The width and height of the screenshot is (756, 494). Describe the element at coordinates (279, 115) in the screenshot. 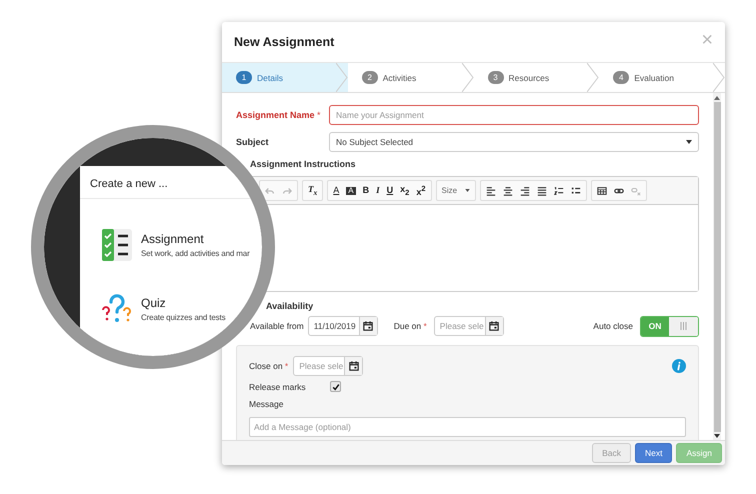

I see `field-label: Assignment Name *` at that location.